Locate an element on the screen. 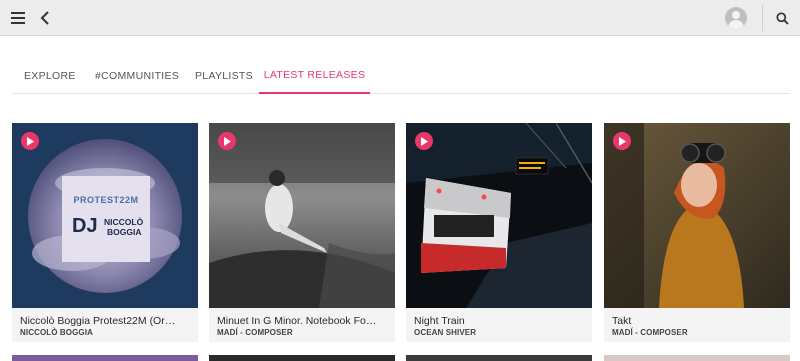 The width and height of the screenshot is (800, 361). search-icon is located at coordinates (782, 18).